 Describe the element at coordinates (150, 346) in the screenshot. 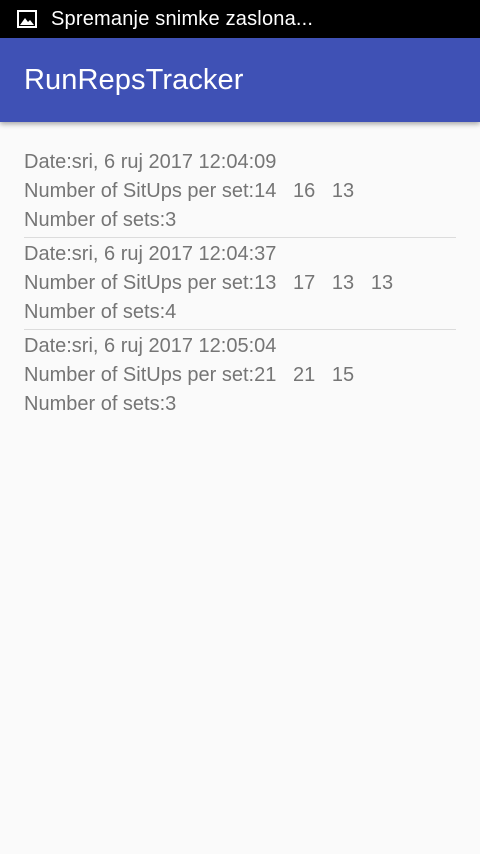

I see `entry-date: Date:sri, 6 ruj 2017 12:05:04` at that location.